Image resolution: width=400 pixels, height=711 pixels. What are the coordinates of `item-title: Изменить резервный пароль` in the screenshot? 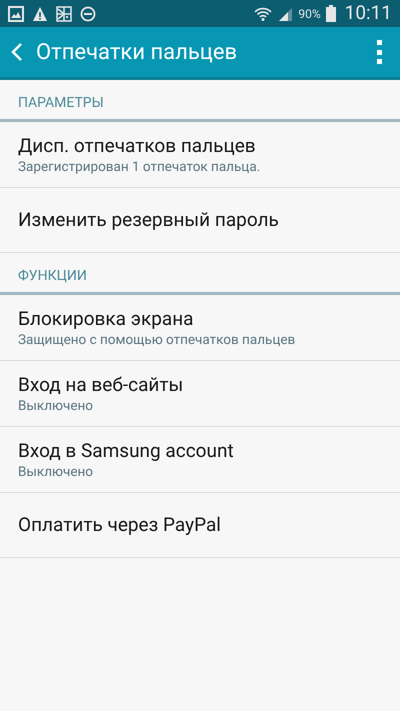 It's located at (149, 220).